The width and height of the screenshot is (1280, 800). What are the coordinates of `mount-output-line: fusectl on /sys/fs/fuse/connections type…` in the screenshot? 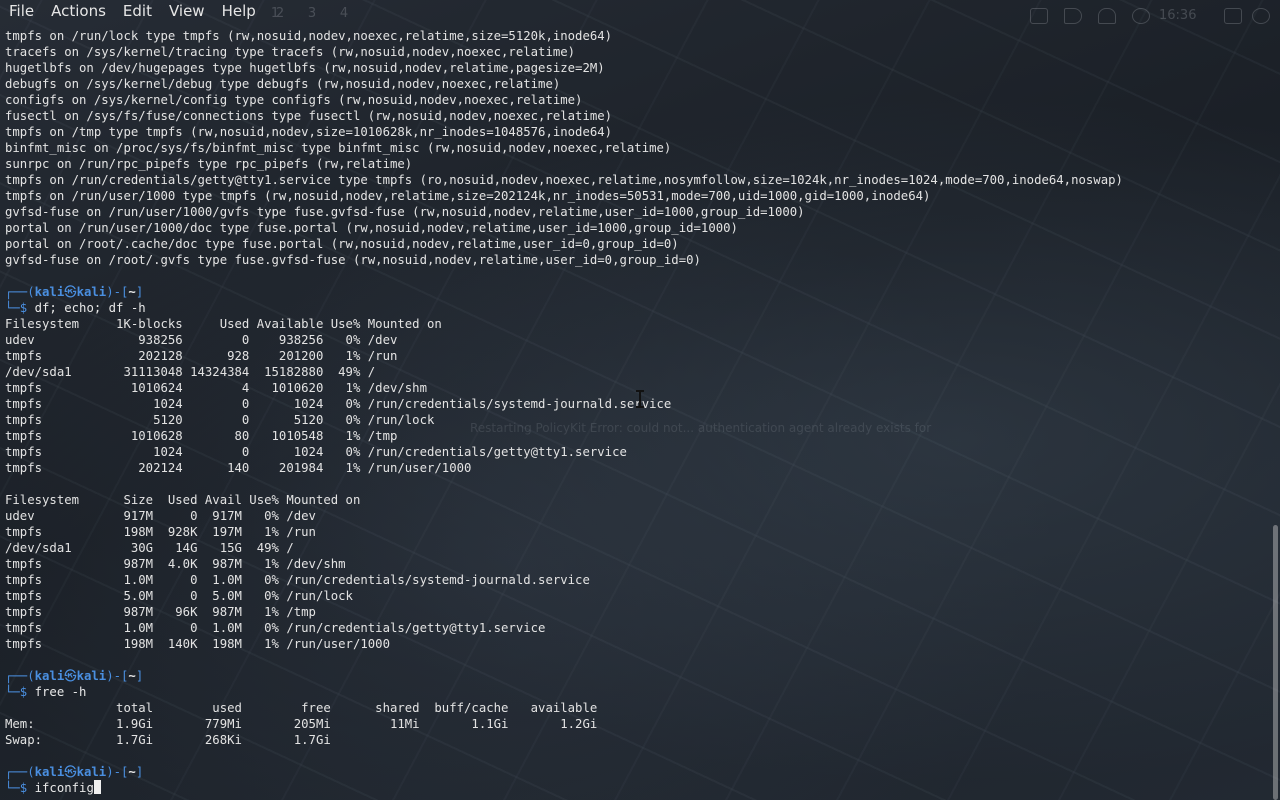 It's located at (309, 116).